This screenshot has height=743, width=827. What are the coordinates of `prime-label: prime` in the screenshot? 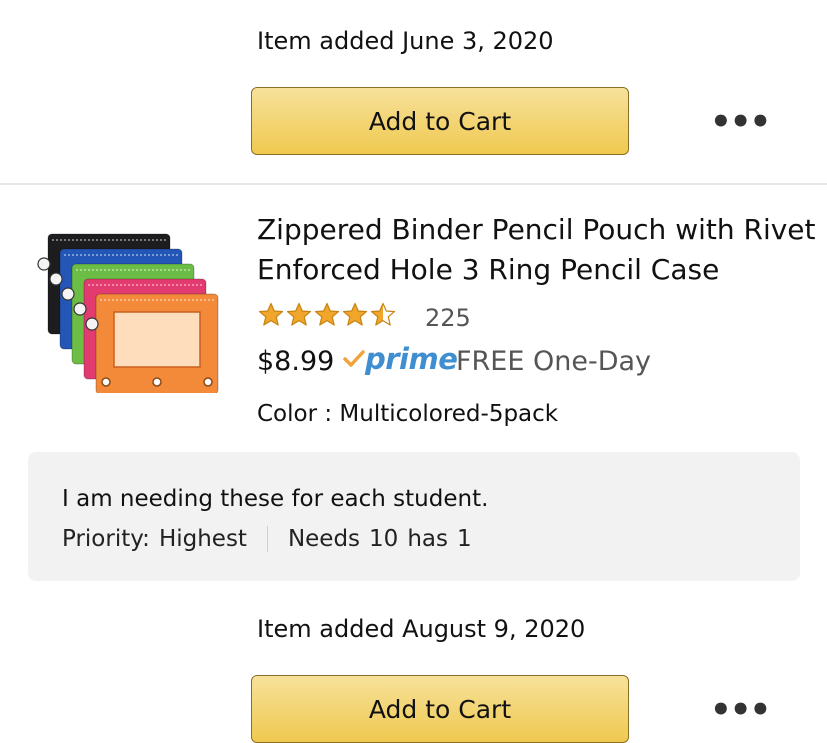 It's located at (411, 359).